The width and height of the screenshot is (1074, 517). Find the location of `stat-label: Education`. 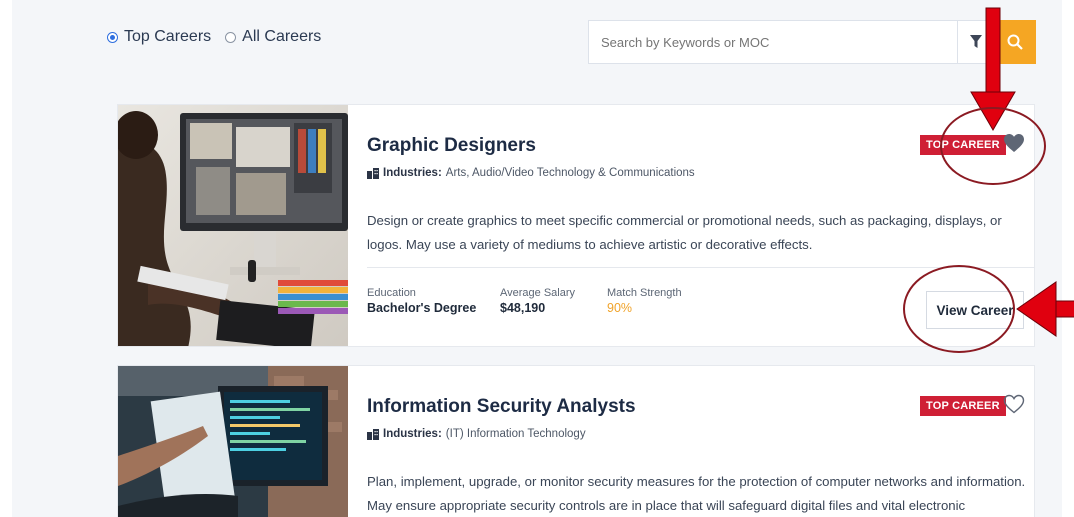

stat-label: Education is located at coordinates (391, 293).